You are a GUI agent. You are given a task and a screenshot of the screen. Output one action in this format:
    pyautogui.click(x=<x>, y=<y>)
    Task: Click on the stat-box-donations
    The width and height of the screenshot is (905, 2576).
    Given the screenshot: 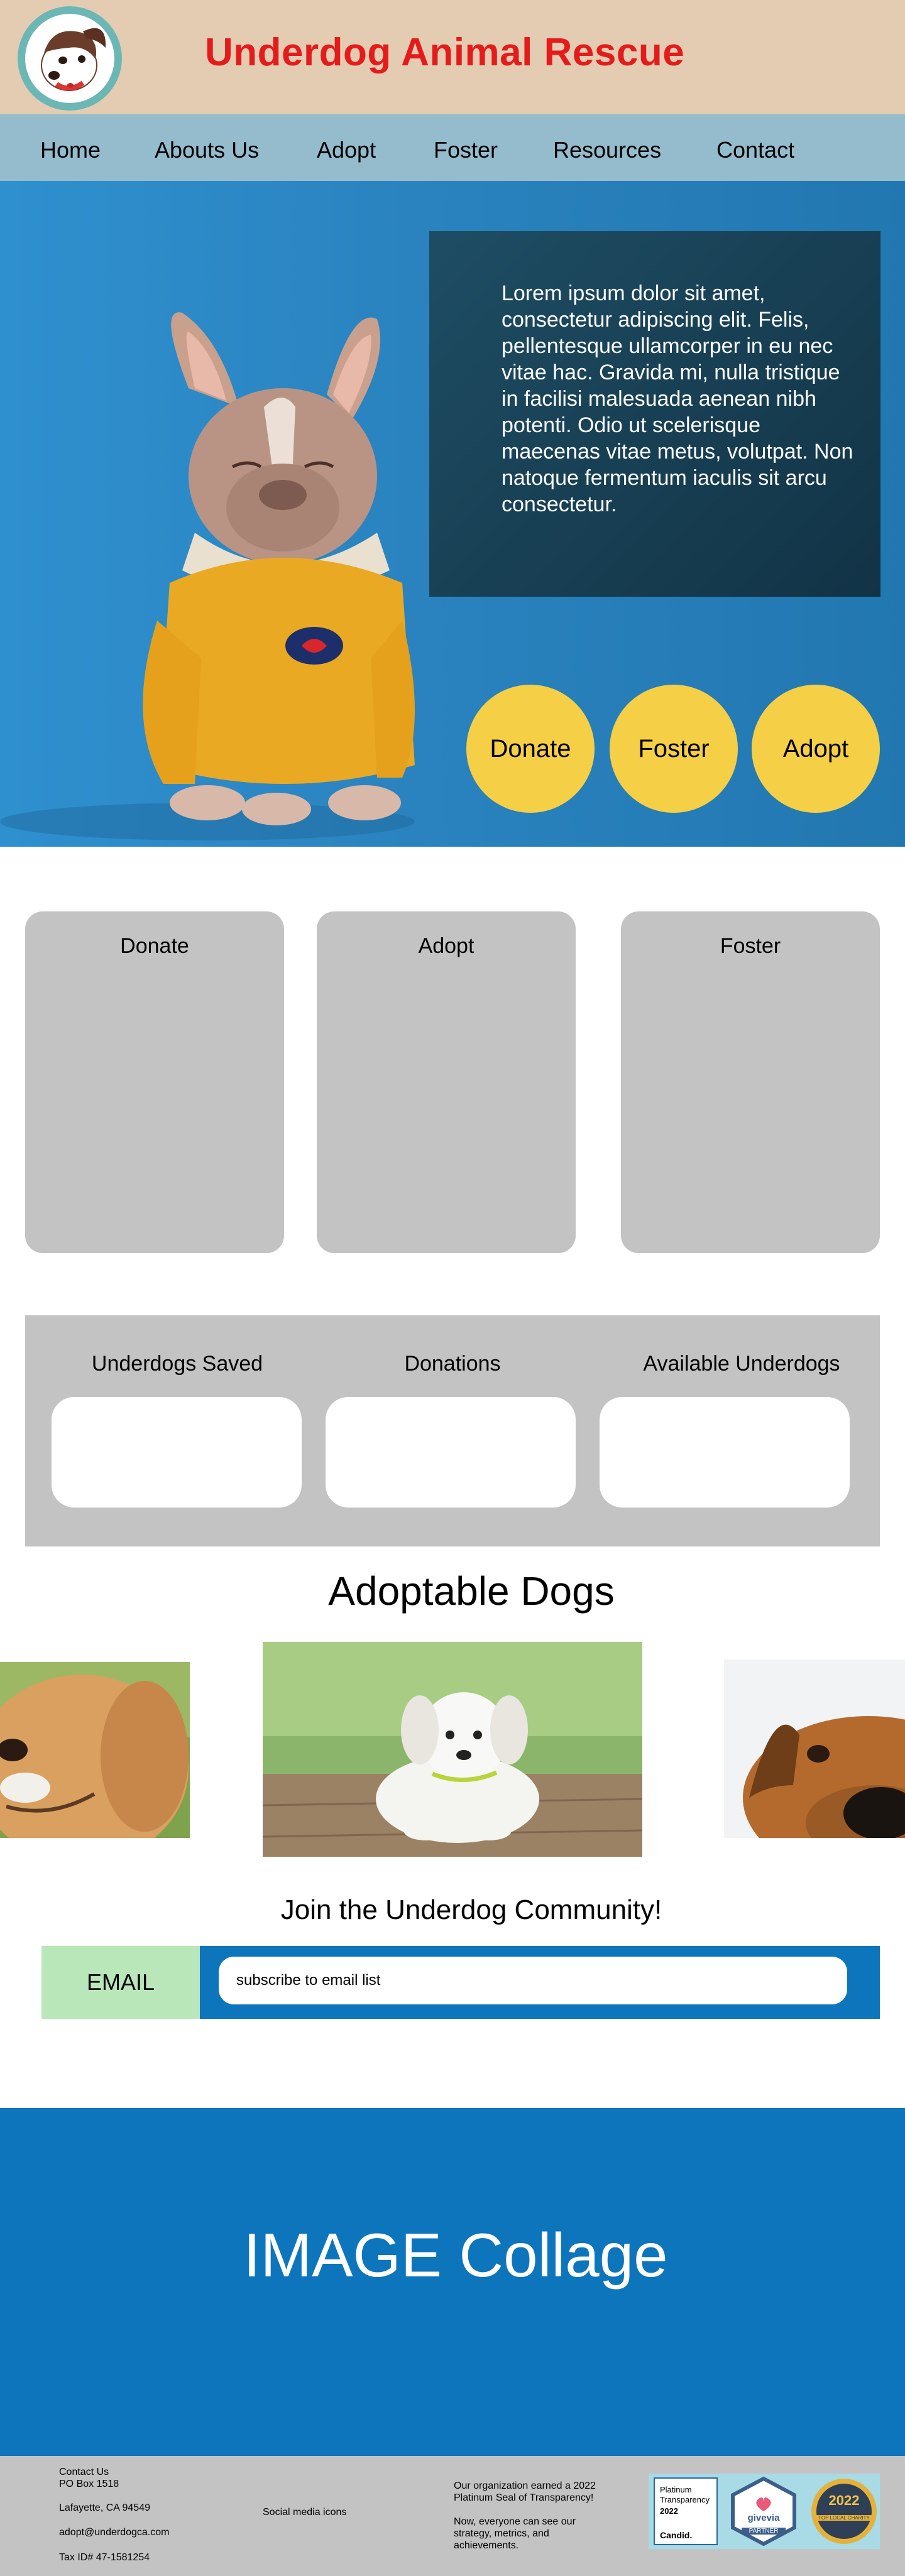 What is the action you would take?
    pyautogui.click(x=451, y=1452)
    